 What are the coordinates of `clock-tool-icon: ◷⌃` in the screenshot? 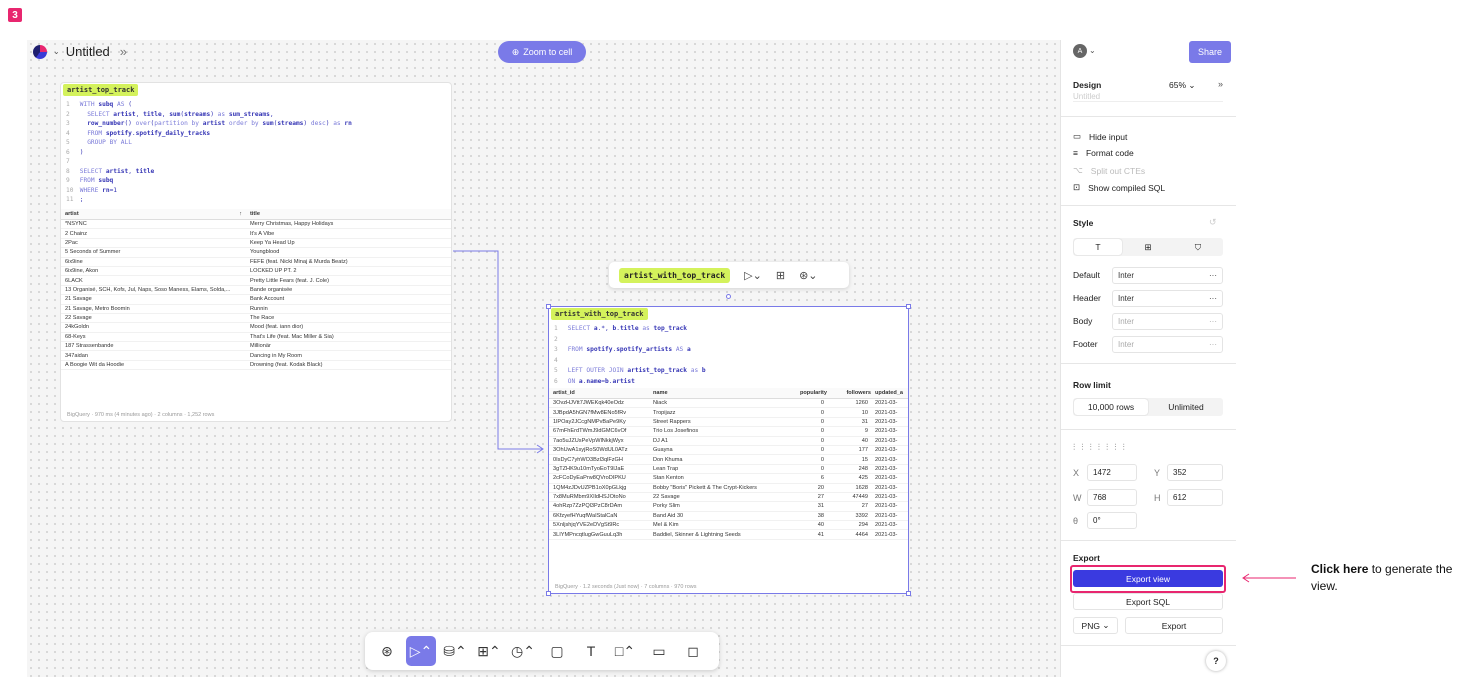 It's located at (523, 651).